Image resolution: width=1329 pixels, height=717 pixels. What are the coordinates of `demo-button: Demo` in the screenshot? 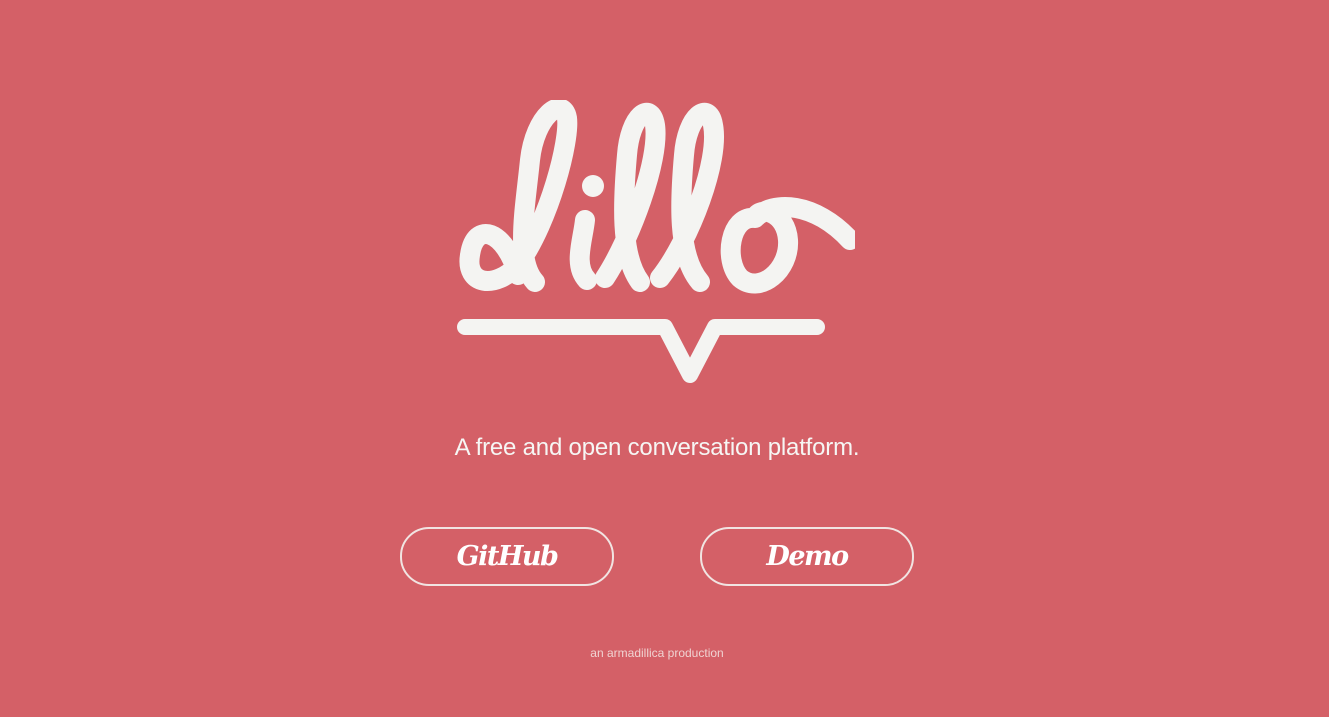 It's located at (807, 556).